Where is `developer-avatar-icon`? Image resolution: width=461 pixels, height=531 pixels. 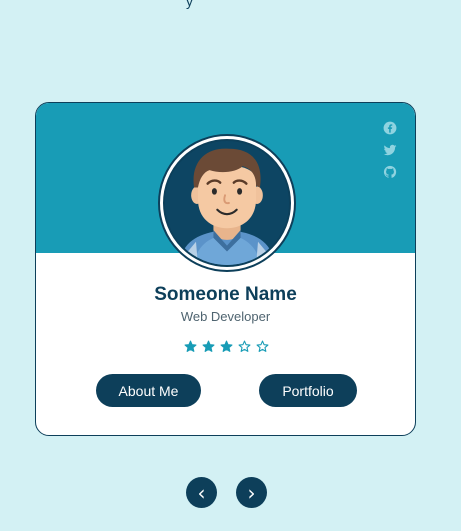
developer-avatar-icon is located at coordinates (227, 203).